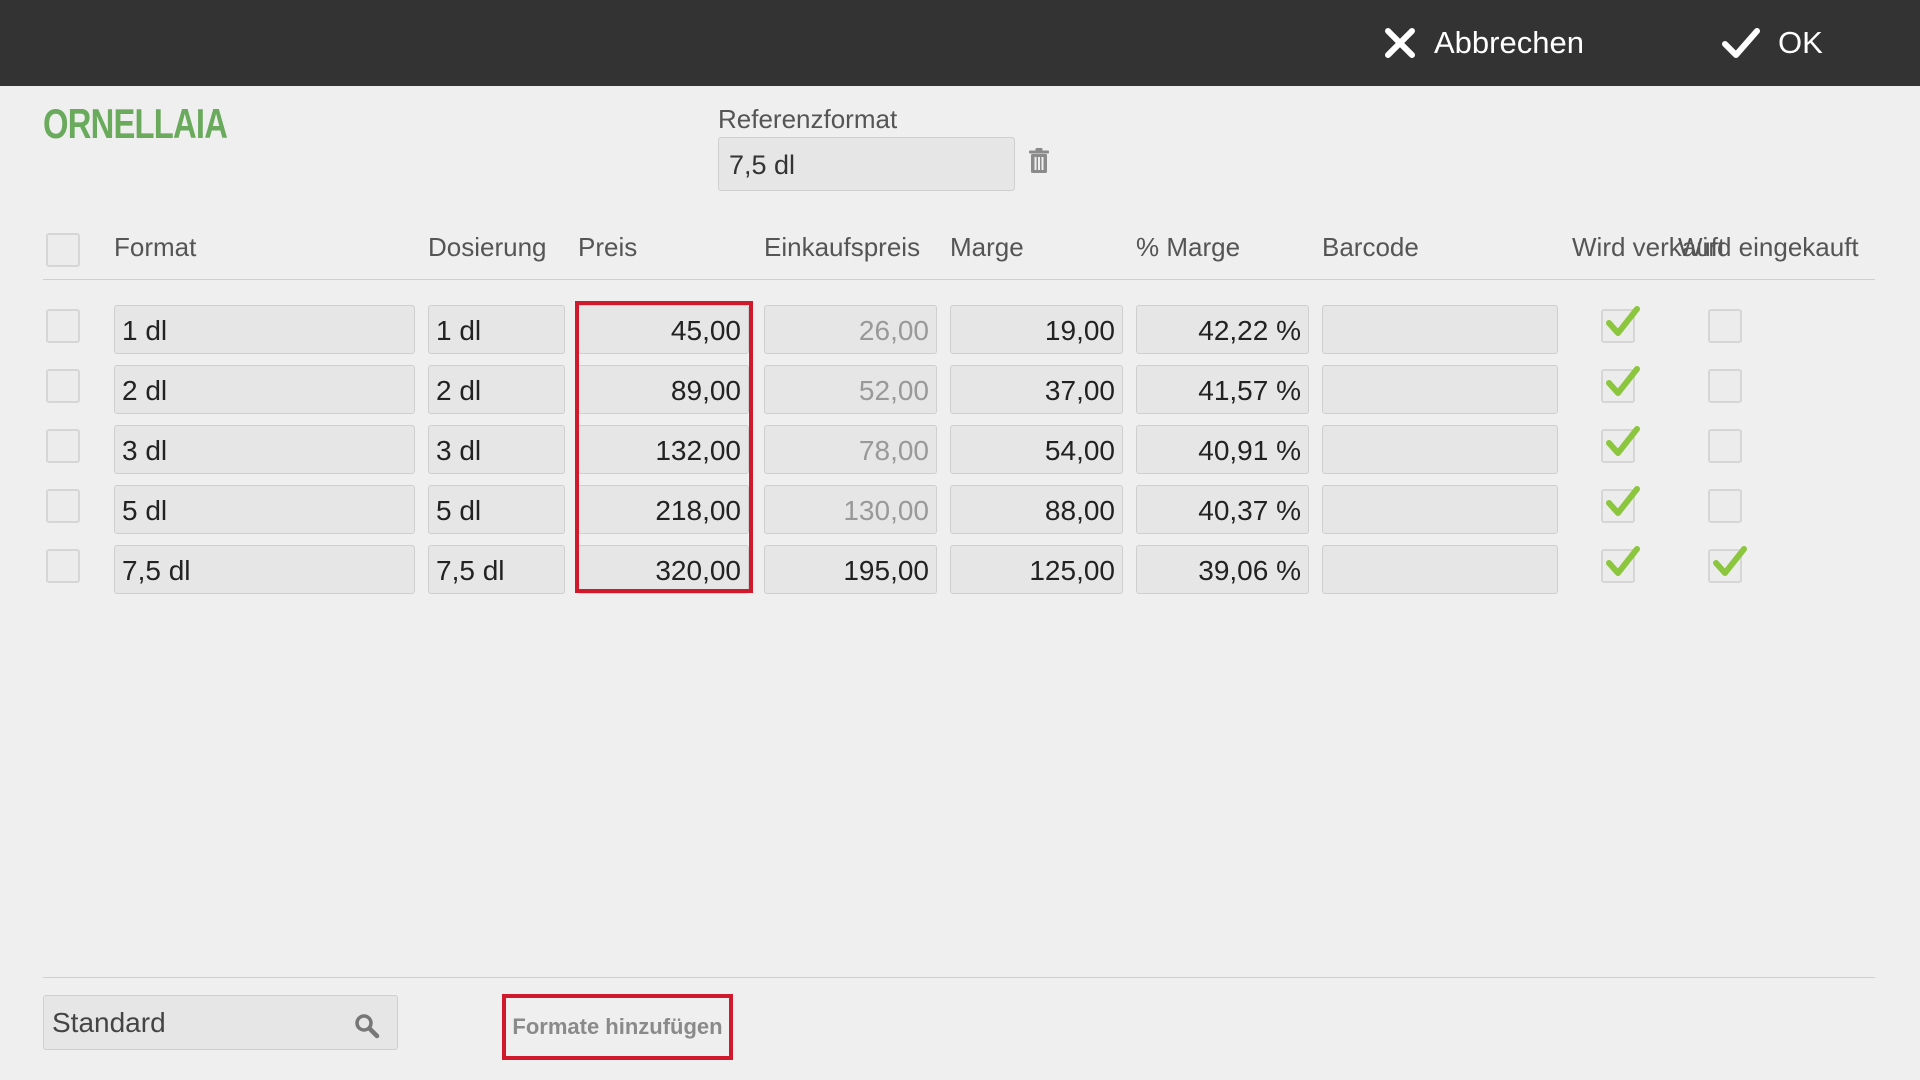  Describe the element at coordinates (264, 449) in the screenshot. I see `format-cell: 3 dl` at that location.